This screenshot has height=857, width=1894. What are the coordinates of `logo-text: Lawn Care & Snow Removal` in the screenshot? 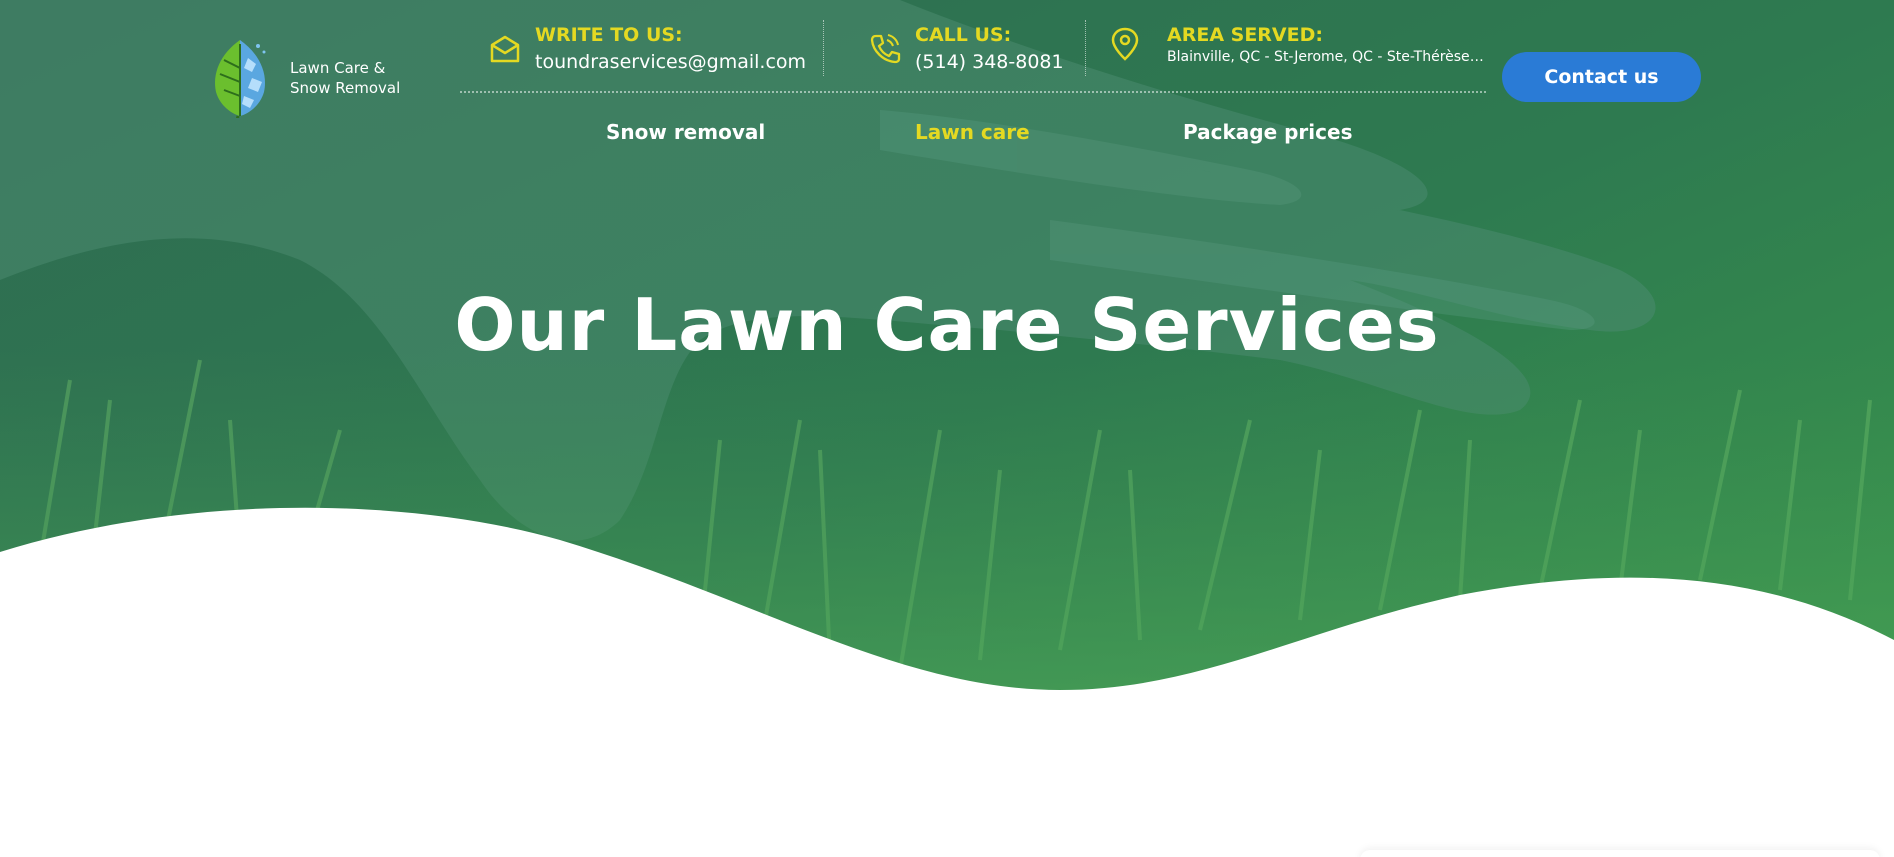 It's located at (360, 78).